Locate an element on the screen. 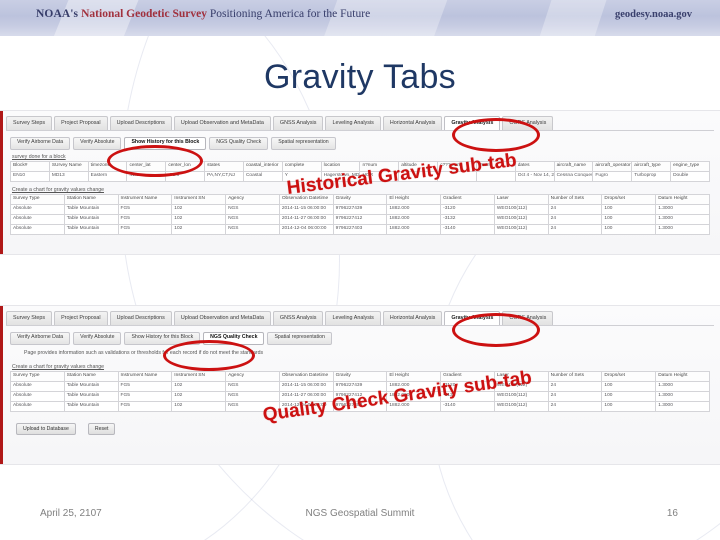 This screenshot has width=720, height=540. column-header: ?num is located at coordinates (495, 166).